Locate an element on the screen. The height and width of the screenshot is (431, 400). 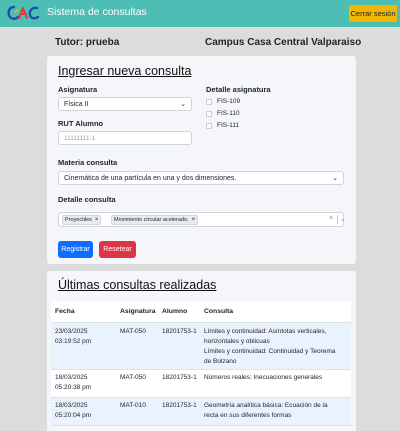
tag-chip: Proyectiles × is located at coordinates (82, 220).